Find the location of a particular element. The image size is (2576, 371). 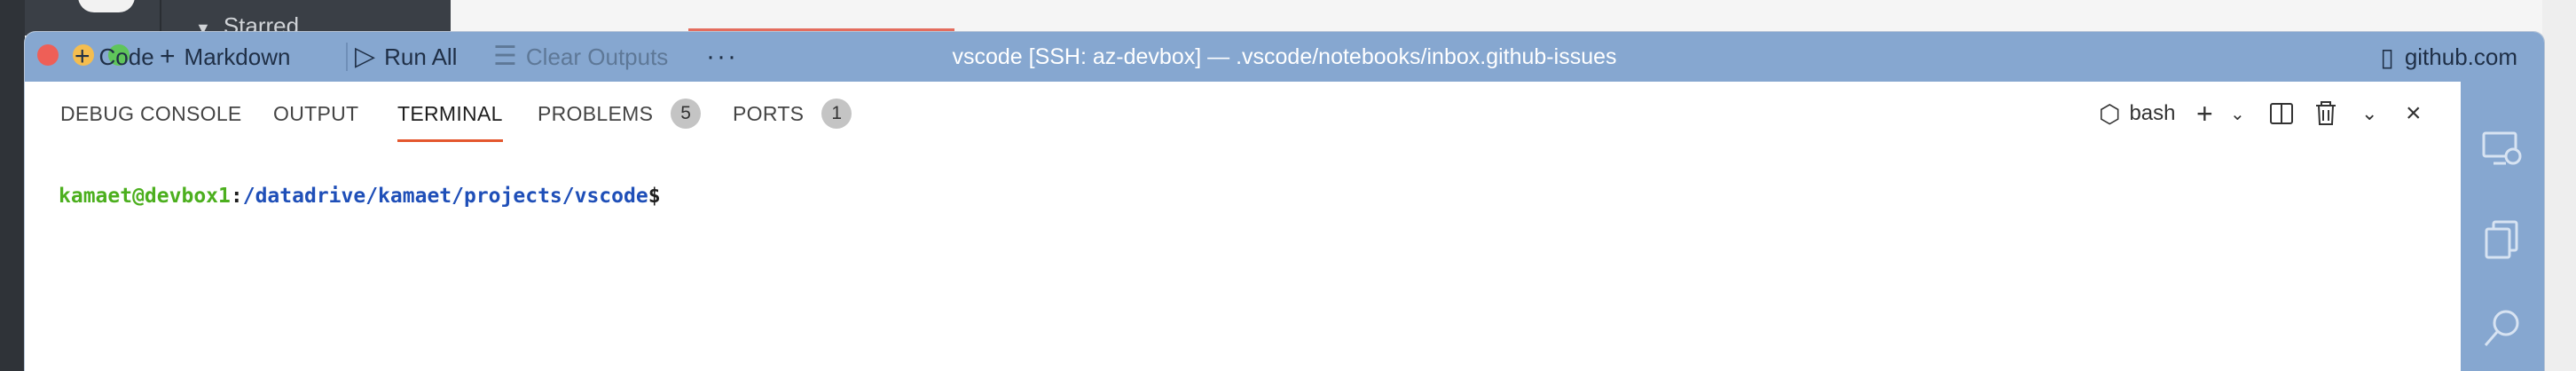

close-window-button is located at coordinates (48, 55).